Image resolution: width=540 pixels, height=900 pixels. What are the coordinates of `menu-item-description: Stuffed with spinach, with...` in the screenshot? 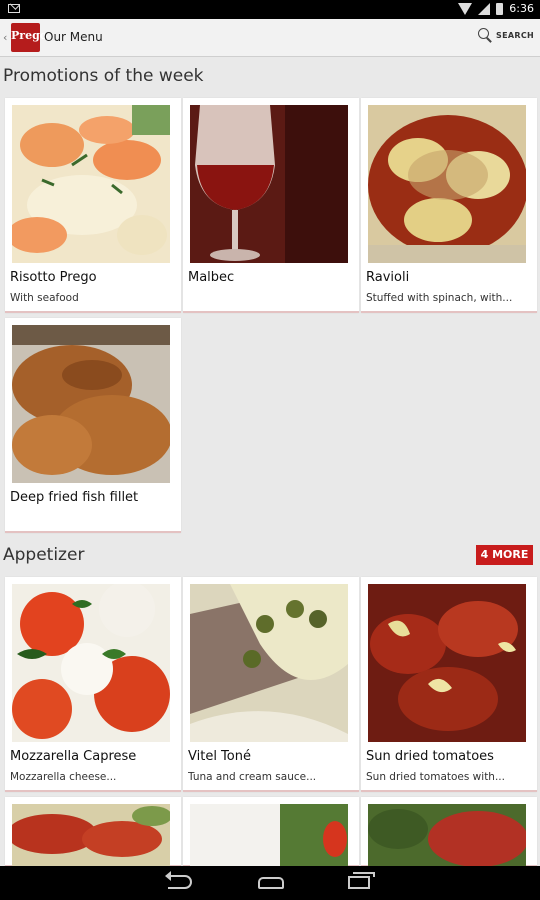 It's located at (439, 298).